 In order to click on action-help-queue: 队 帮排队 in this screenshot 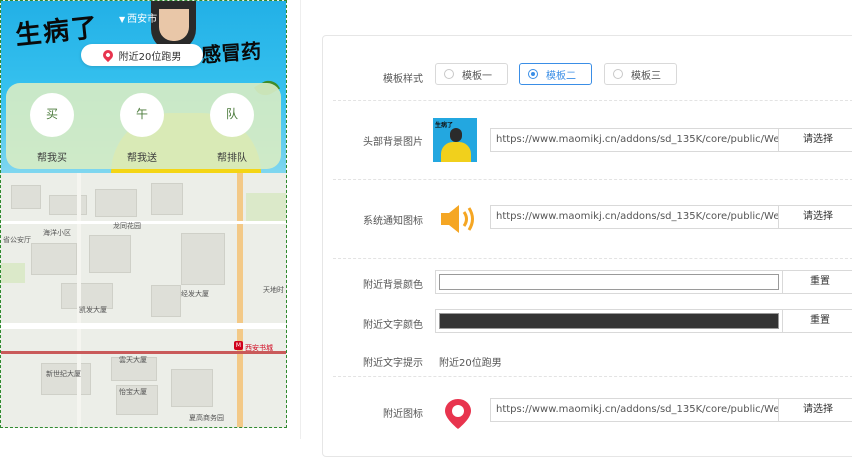, I will do `click(232, 128)`.